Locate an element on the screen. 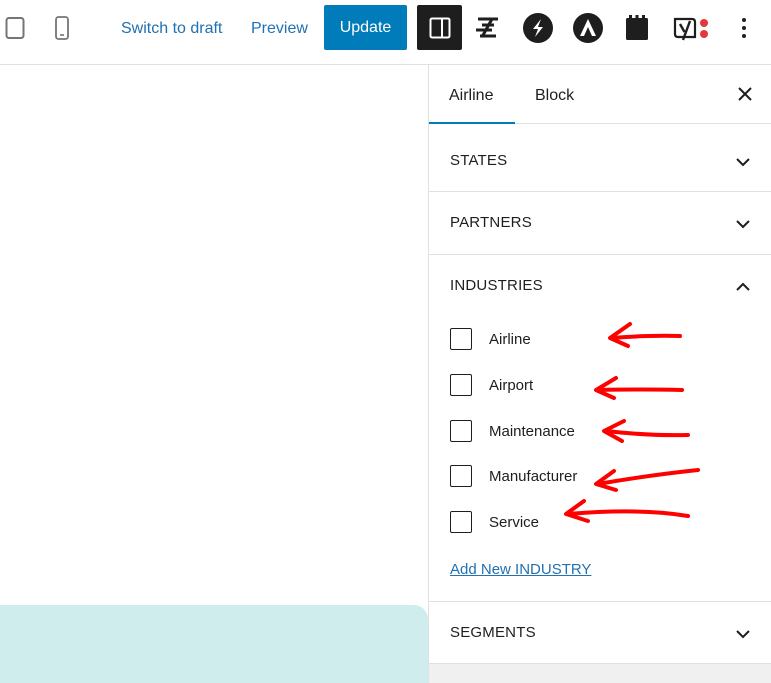 The height and width of the screenshot is (683, 771). more-options-button is located at coordinates (744, 28).